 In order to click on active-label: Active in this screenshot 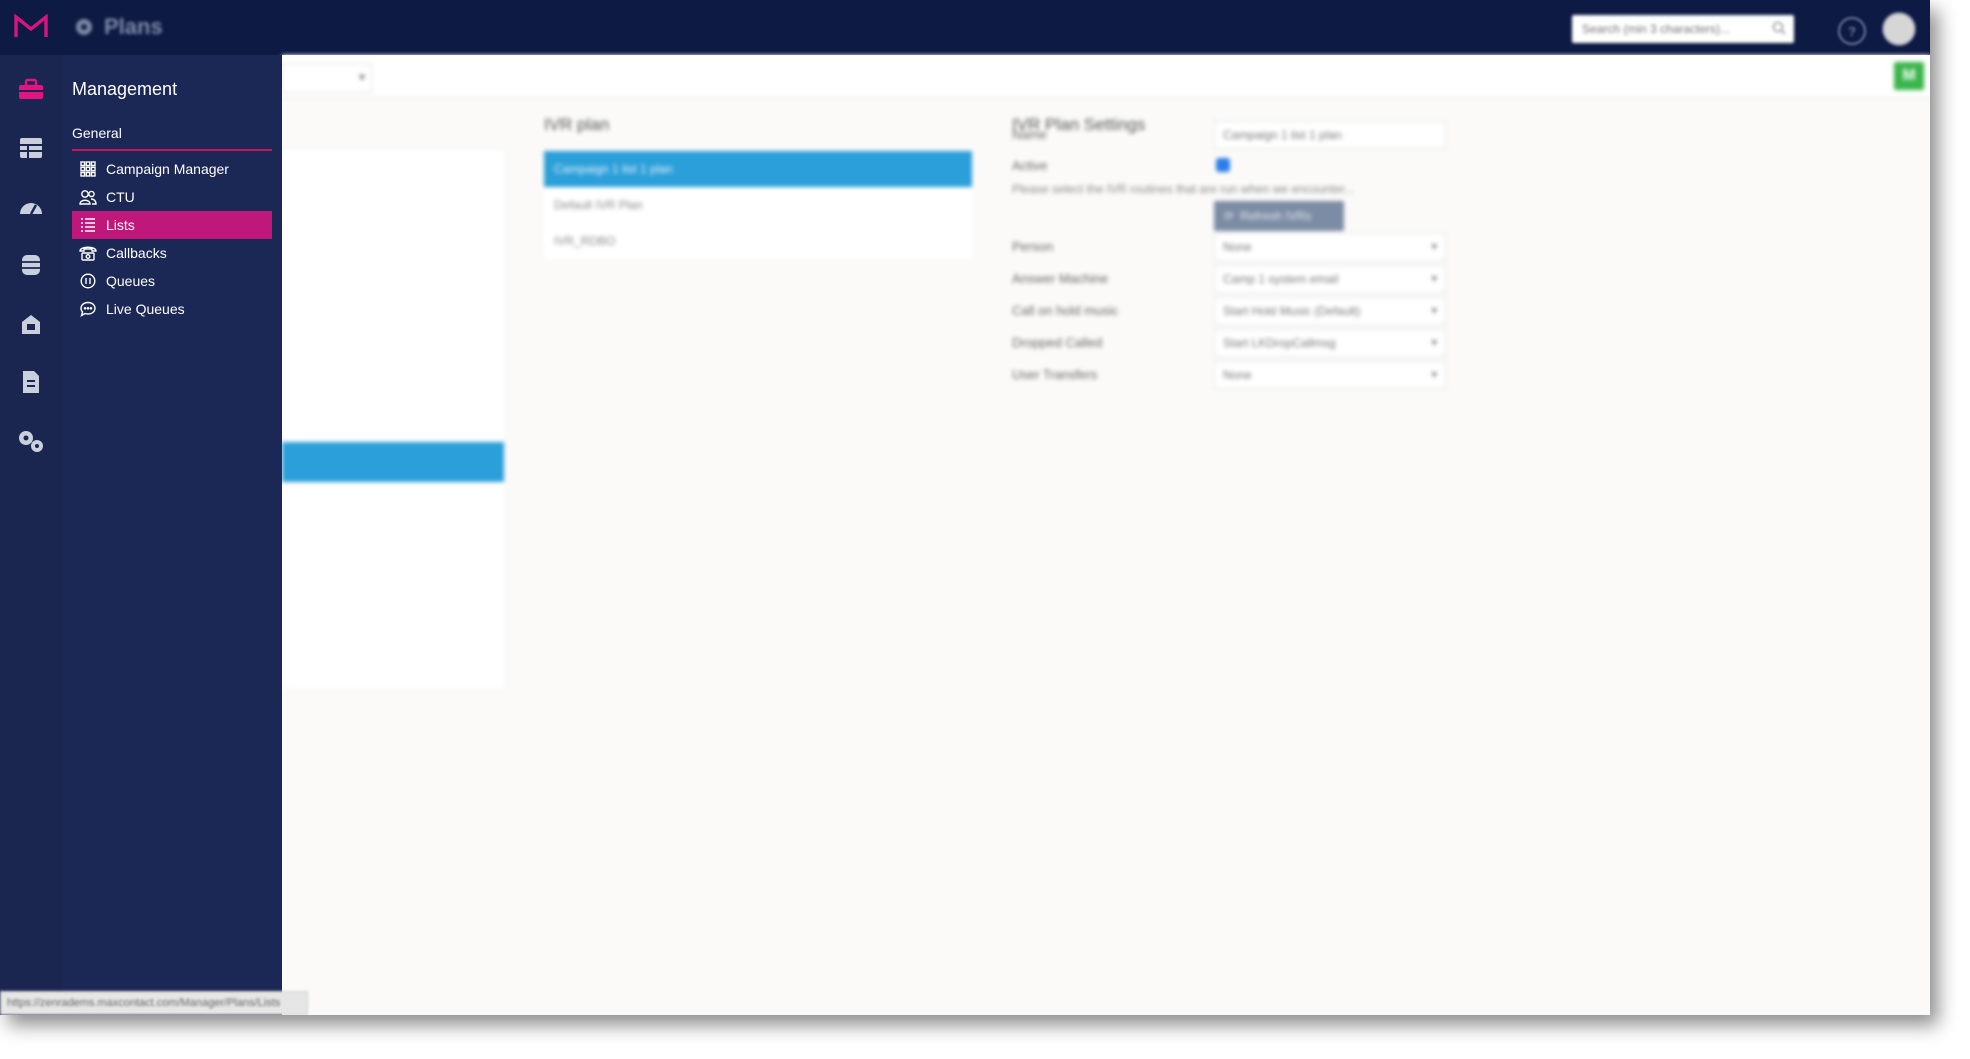, I will do `click(1030, 165)`.